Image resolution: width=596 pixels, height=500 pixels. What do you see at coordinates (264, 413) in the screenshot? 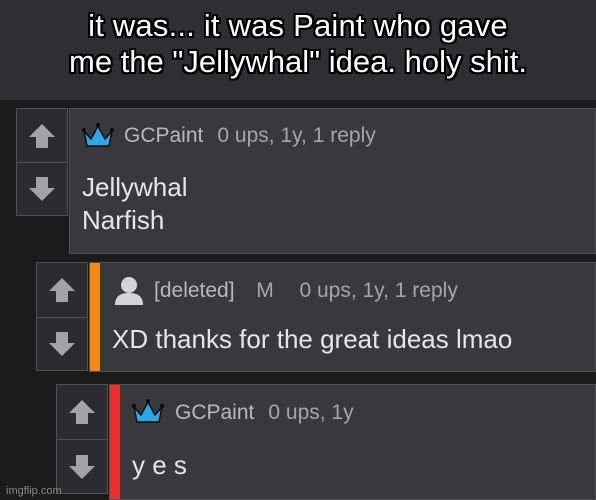
I see `comment-meta: GCPaint 0 ups, 1y` at bounding box center [264, 413].